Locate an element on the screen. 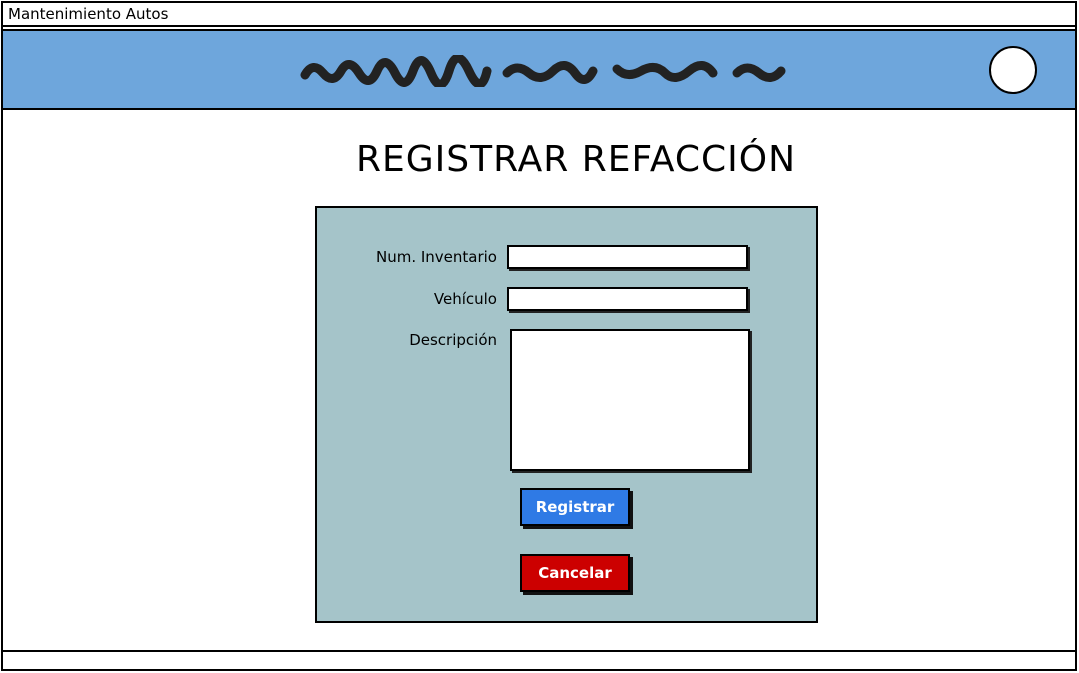 The image size is (1079, 673). inventario-input is located at coordinates (627, 258).